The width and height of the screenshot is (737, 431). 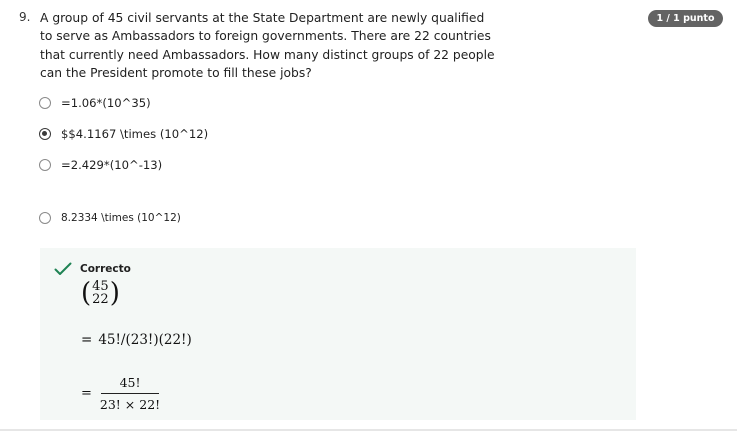 What do you see at coordinates (685, 18) in the screenshot?
I see `score-badge: 1 / 1 punto` at bounding box center [685, 18].